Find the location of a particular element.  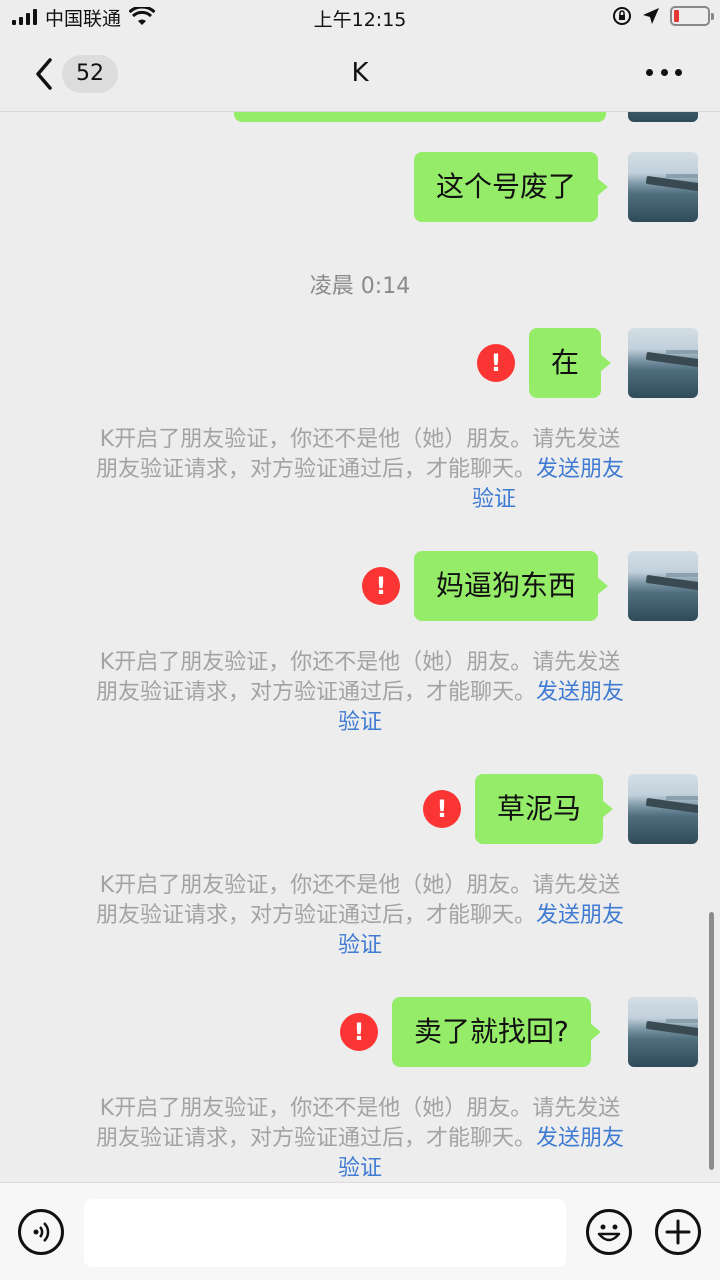

message-timestamp: 凌晨 0:14 is located at coordinates (360, 286).